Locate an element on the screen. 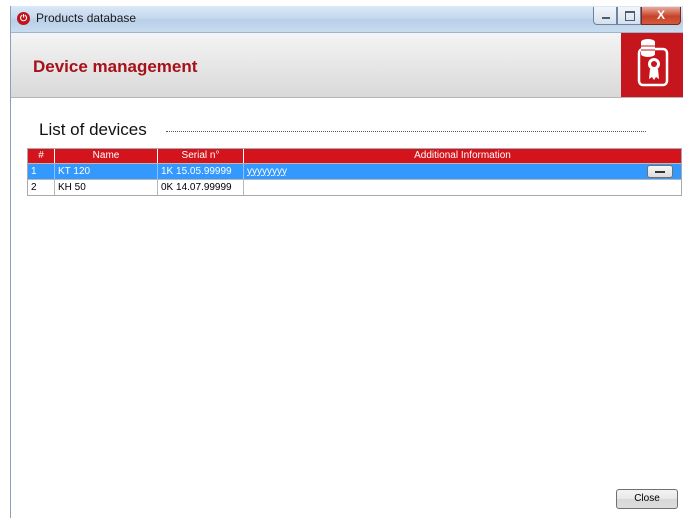 The height and width of the screenshot is (518, 683). column-header-number: # is located at coordinates (41, 156).